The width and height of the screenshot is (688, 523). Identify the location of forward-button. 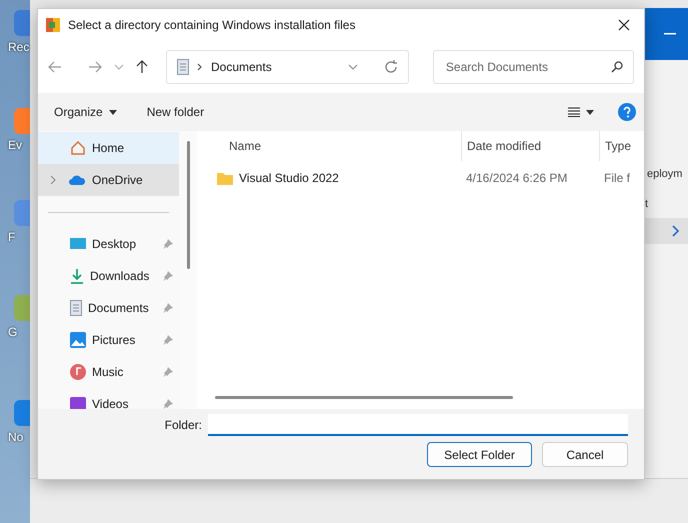
(95, 67).